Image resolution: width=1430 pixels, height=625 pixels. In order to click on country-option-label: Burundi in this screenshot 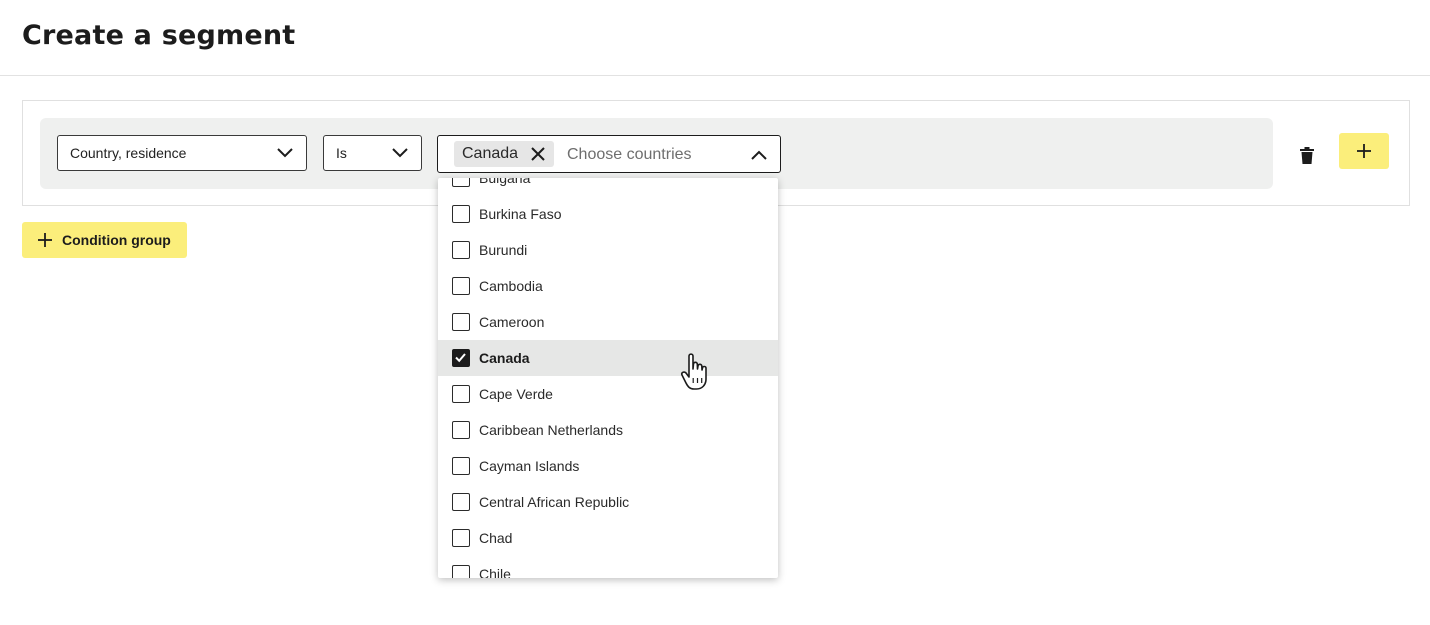, I will do `click(503, 250)`.